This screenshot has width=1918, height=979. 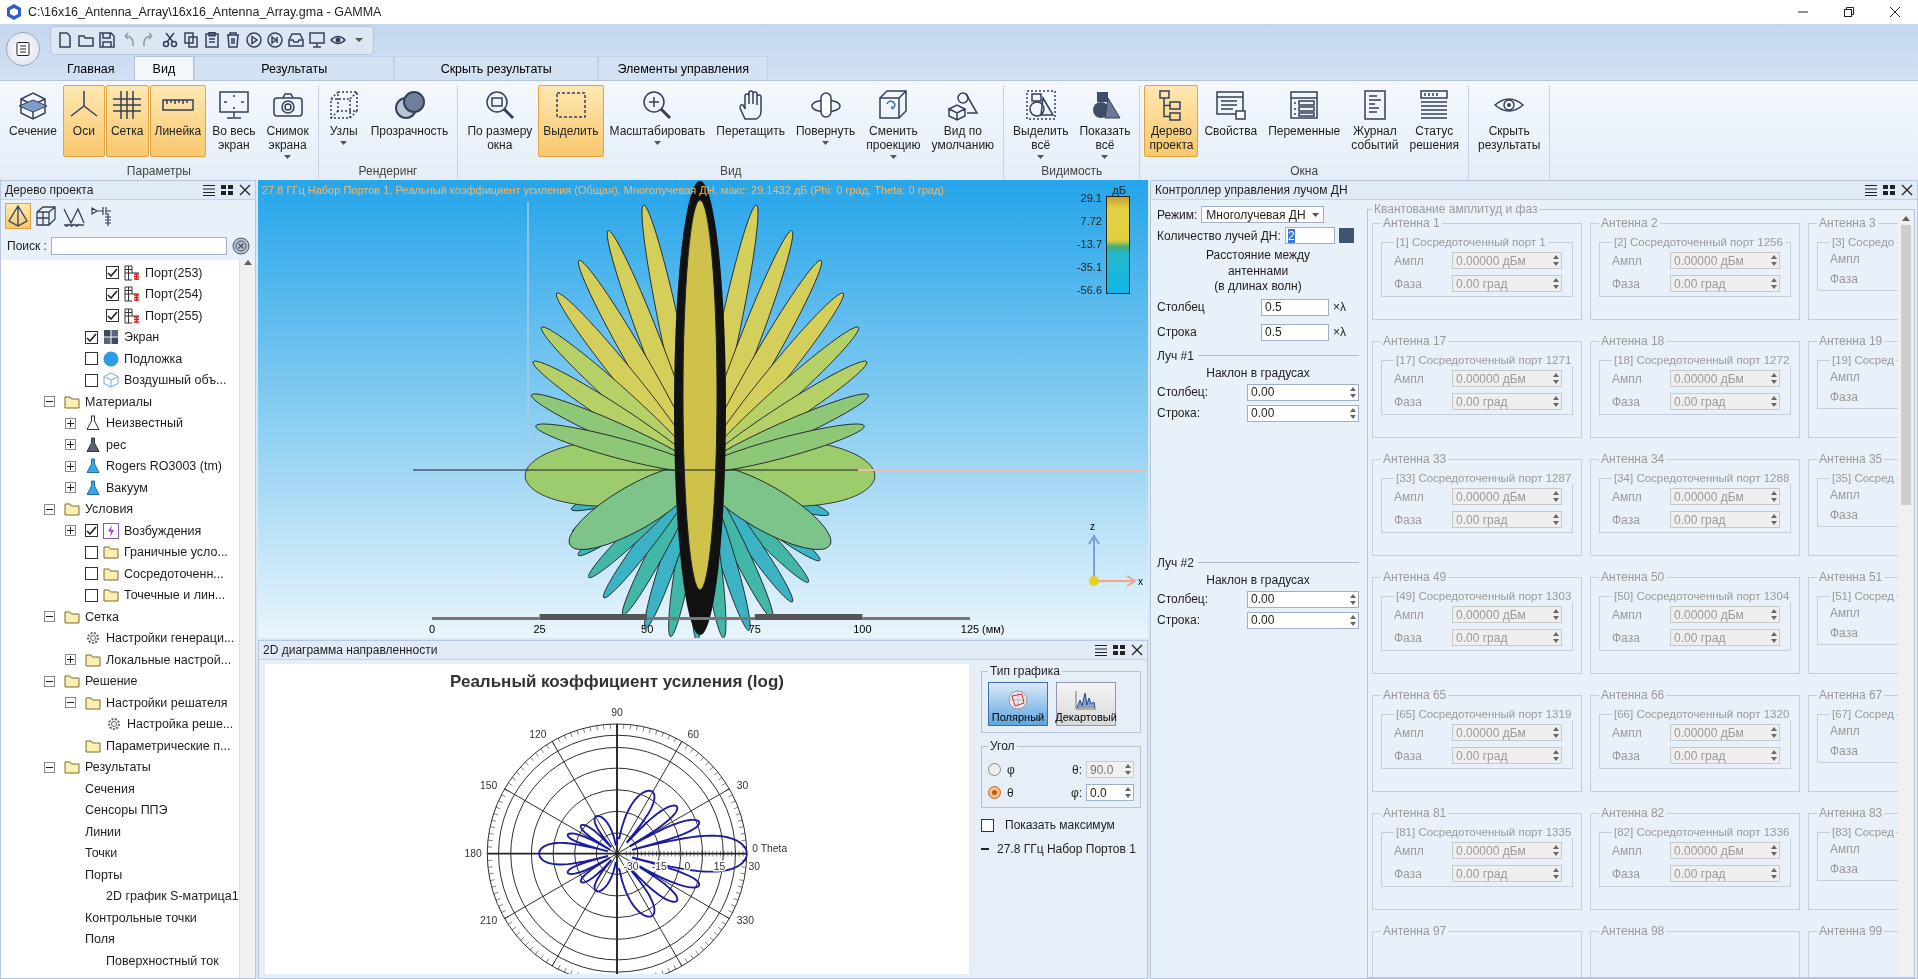 I want to click on ribbon-button: Скрыть результаты, so click(x=1509, y=121).